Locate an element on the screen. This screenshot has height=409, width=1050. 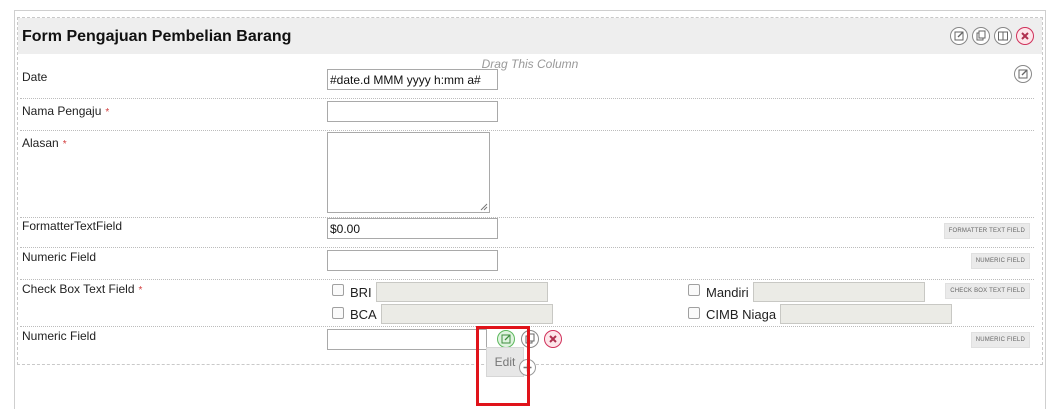
field-label: Check Box Text Field * is located at coordinates (82, 289).